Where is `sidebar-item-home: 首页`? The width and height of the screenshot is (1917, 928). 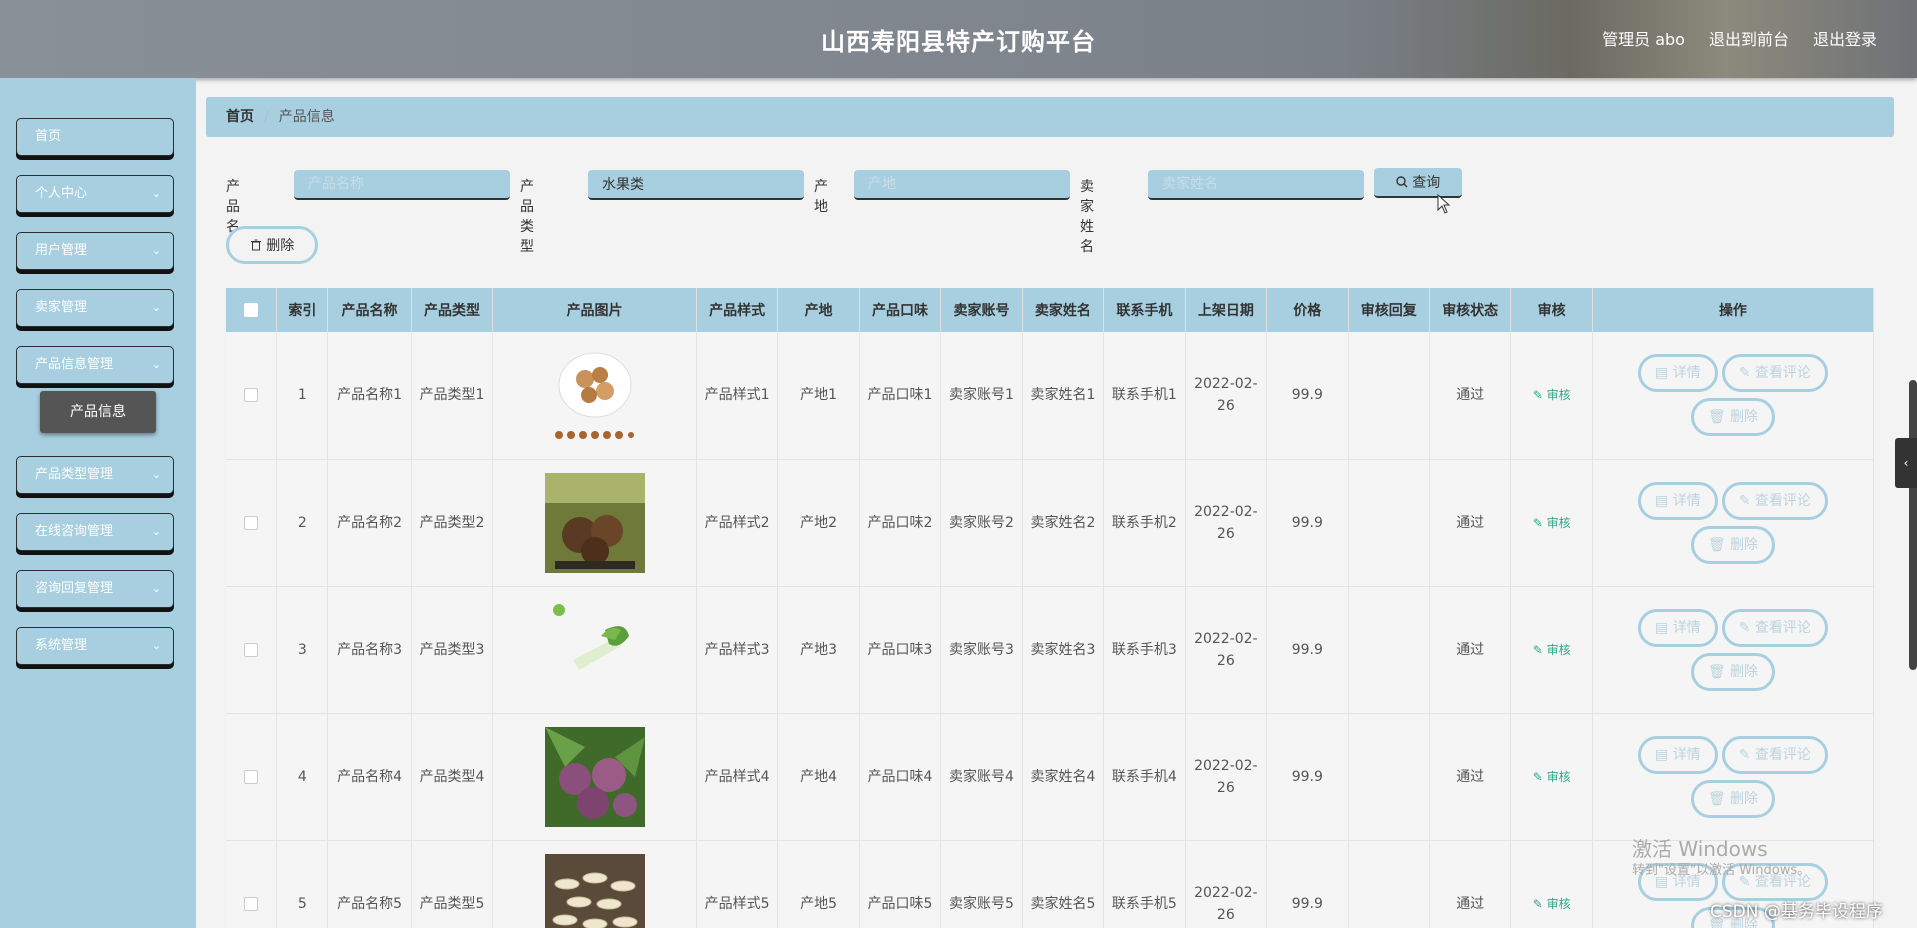 sidebar-item-home: 首页 is located at coordinates (95, 137).